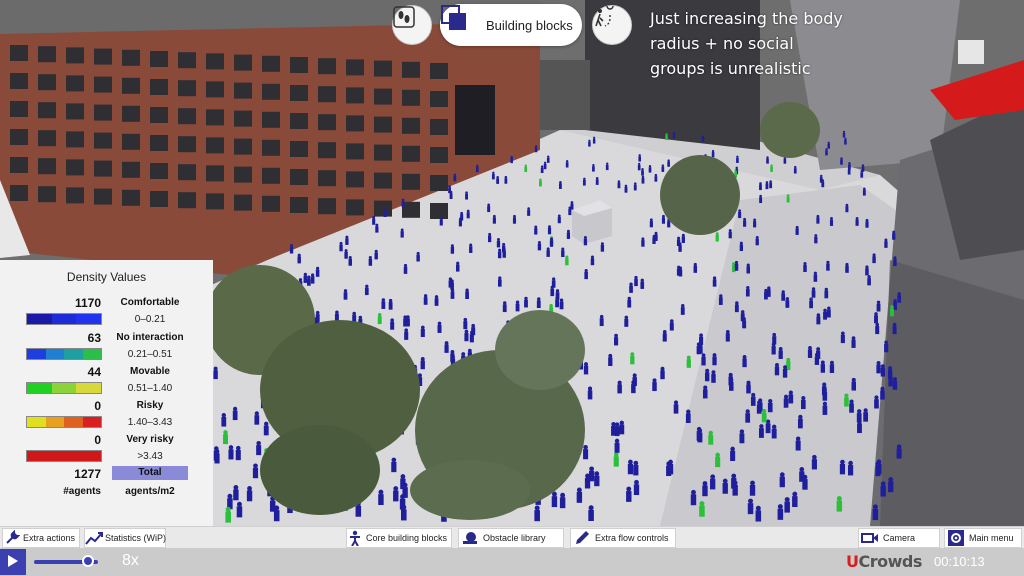  What do you see at coordinates (582, 538) in the screenshot?
I see `pencil-icon` at bounding box center [582, 538].